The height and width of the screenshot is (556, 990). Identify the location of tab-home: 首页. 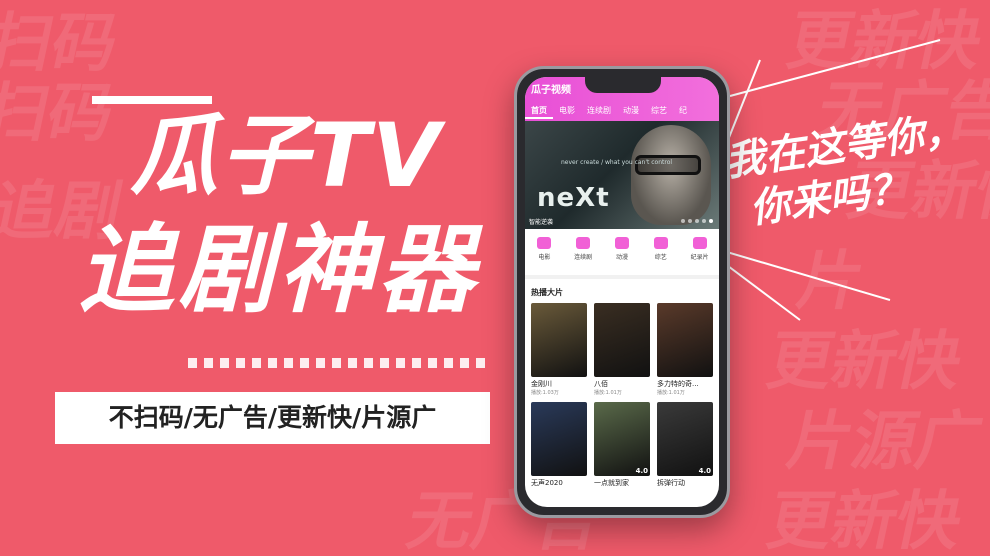
(539, 111).